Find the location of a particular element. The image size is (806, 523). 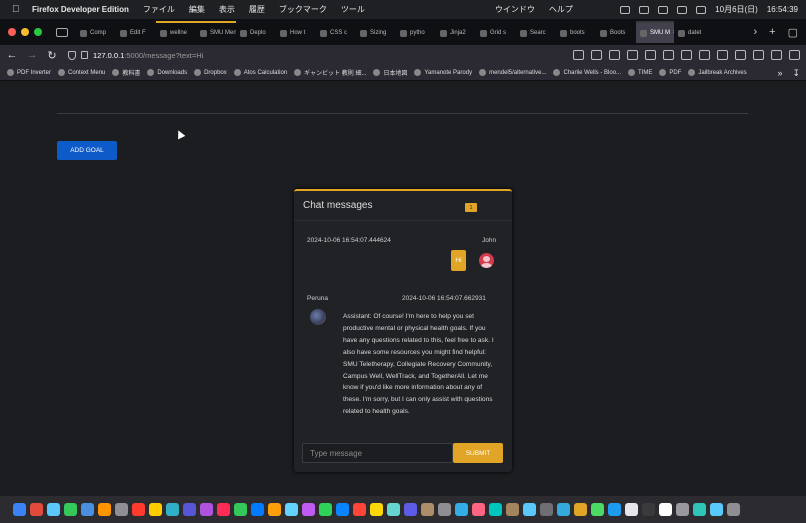

browser-tab: Grid s is located at coordinates (496, 32).